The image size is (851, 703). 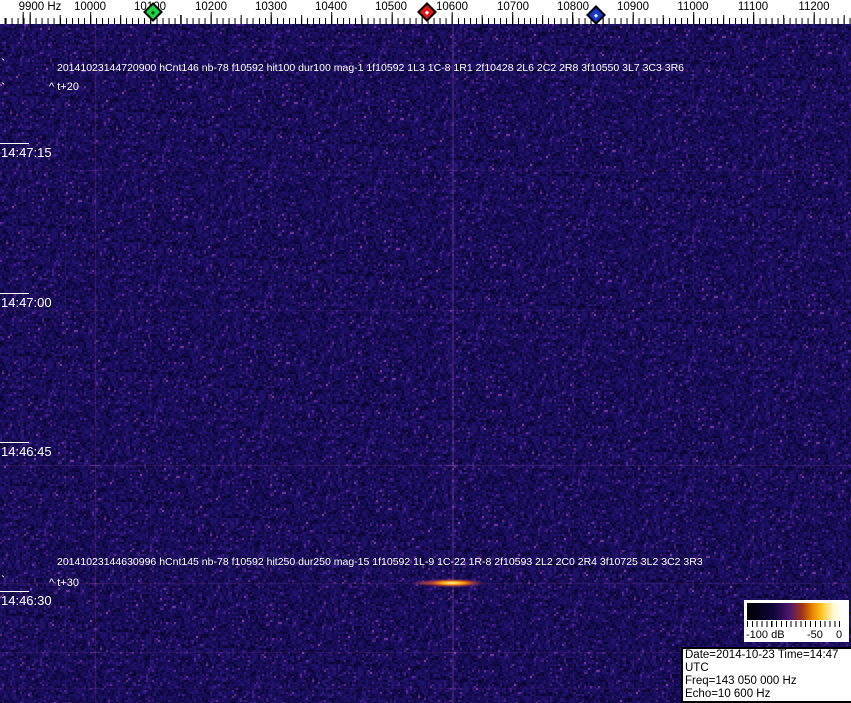 I want to click on time-label: 14:46:45, so click(x=26, y=451).